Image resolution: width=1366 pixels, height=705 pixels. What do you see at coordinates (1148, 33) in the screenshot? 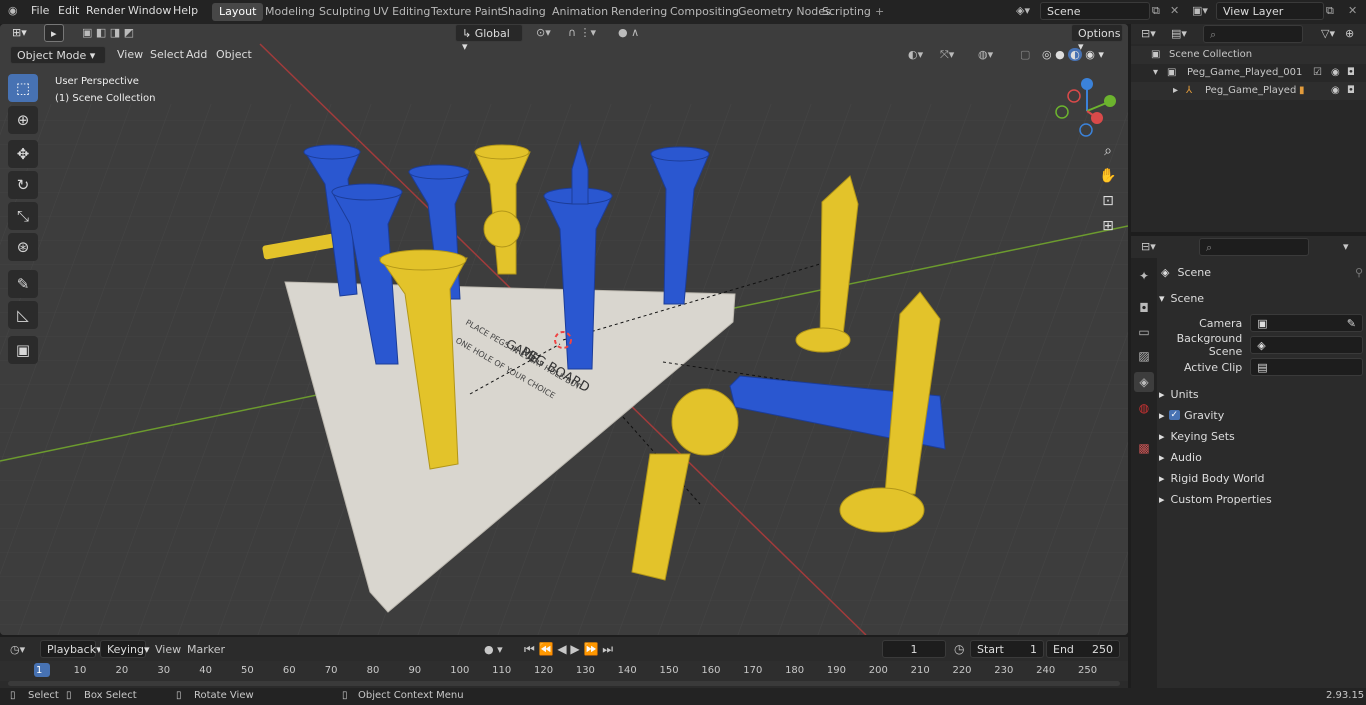
I see `outliner-editor-icon: ⊟▾` at bounding box center [1148, 33].